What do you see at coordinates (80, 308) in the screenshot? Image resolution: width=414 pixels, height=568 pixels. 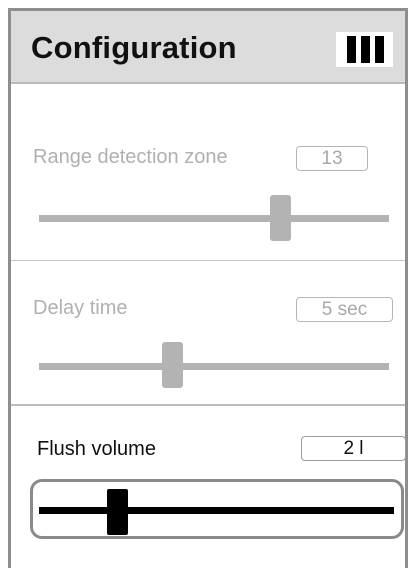 I see `setting-label: Delay time` at bounding box center [80, 308].